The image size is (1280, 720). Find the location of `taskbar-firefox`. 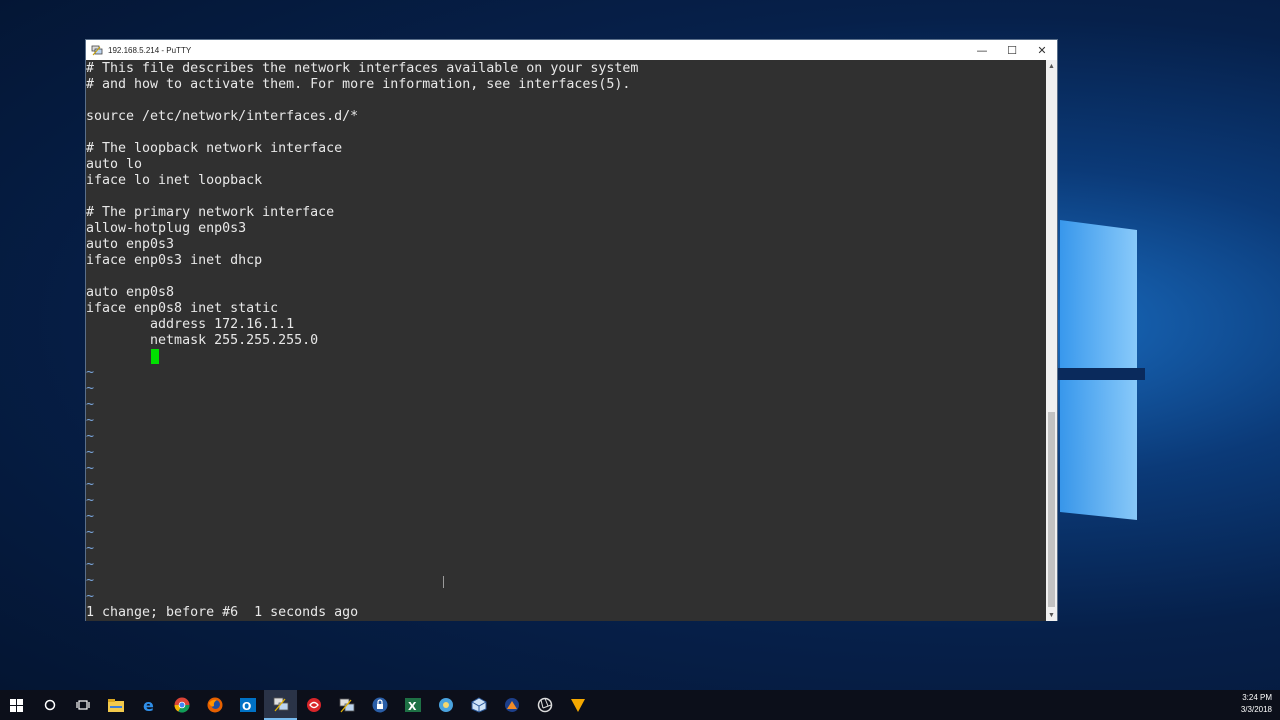

taskbar-firefox is located at coordinates (214, 705).